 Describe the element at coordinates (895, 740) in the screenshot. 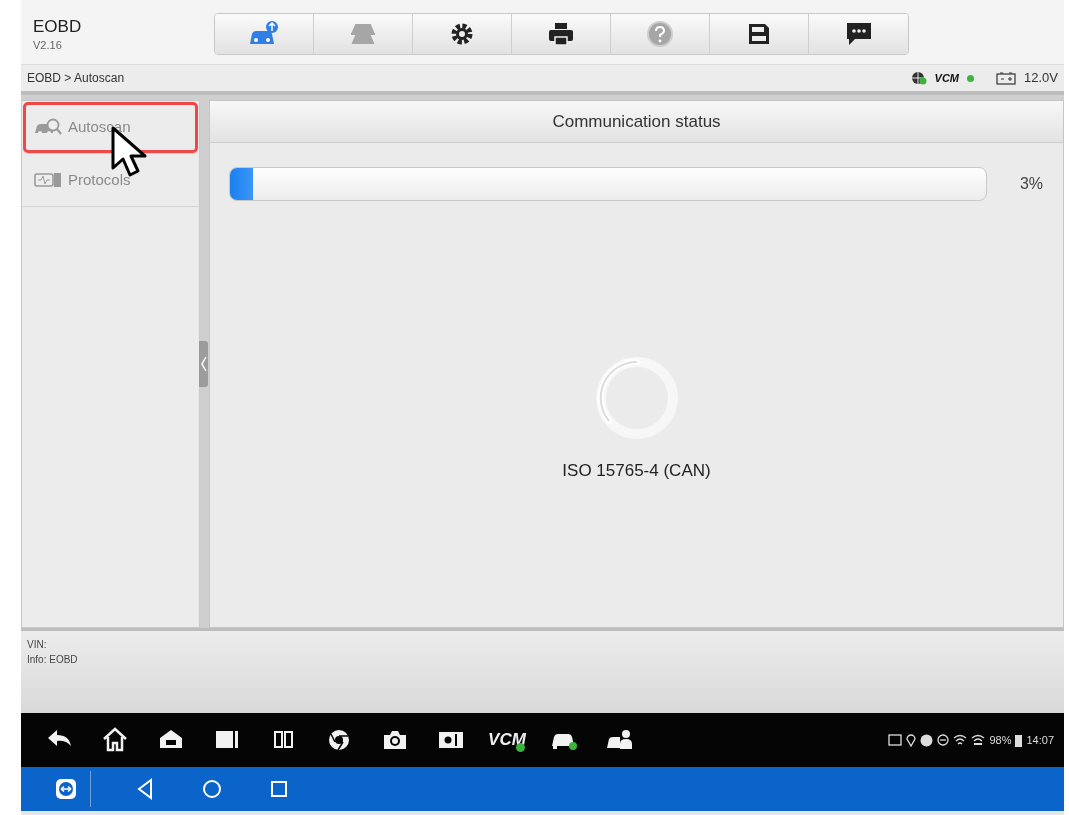

I see `cast-icon` at that location.